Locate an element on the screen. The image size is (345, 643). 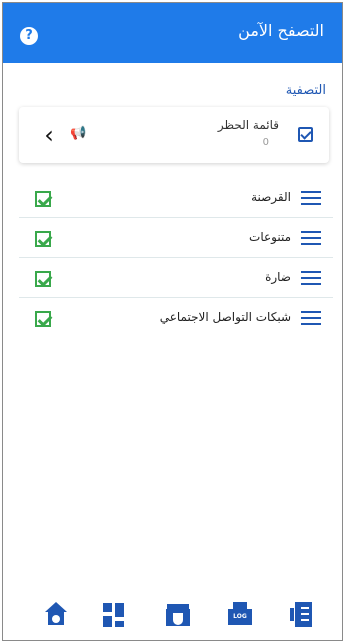
bottom-navigation: LOG is located at coordinates (172, 616).